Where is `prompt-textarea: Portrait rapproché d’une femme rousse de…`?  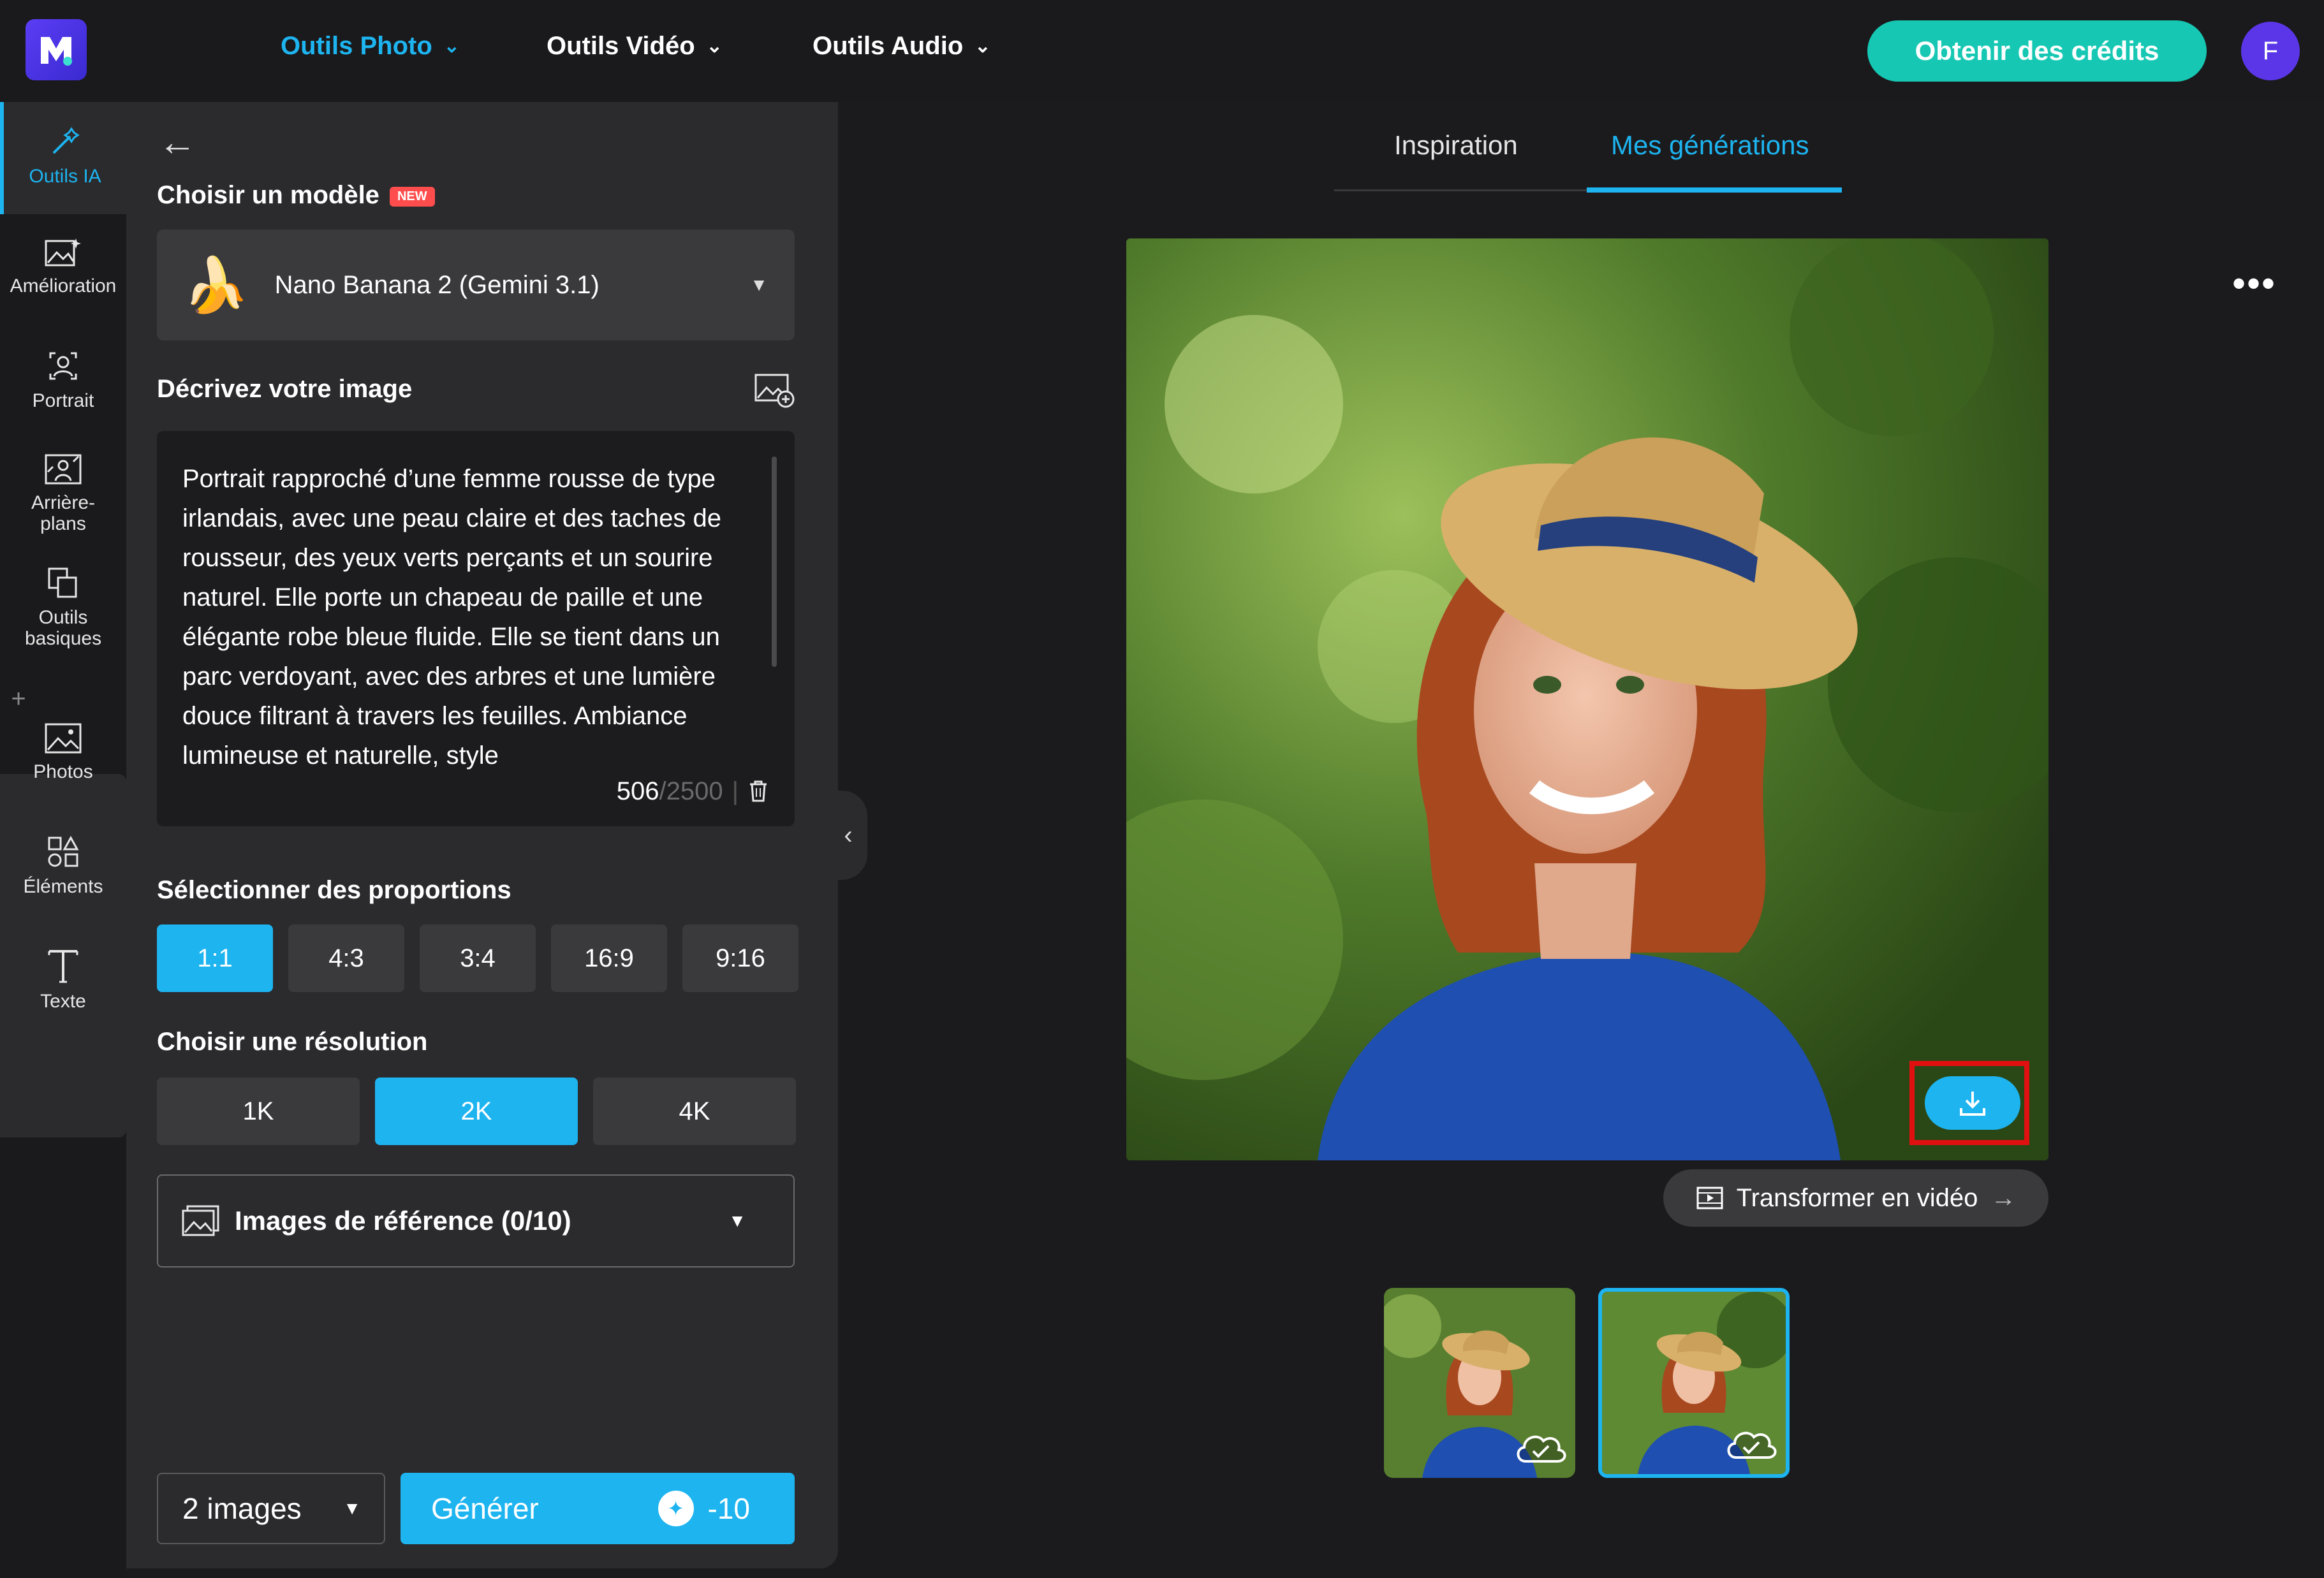
prompt-textarea: Portrait rapproché d’une femme rousse de… is located at coordinates (476, 628).